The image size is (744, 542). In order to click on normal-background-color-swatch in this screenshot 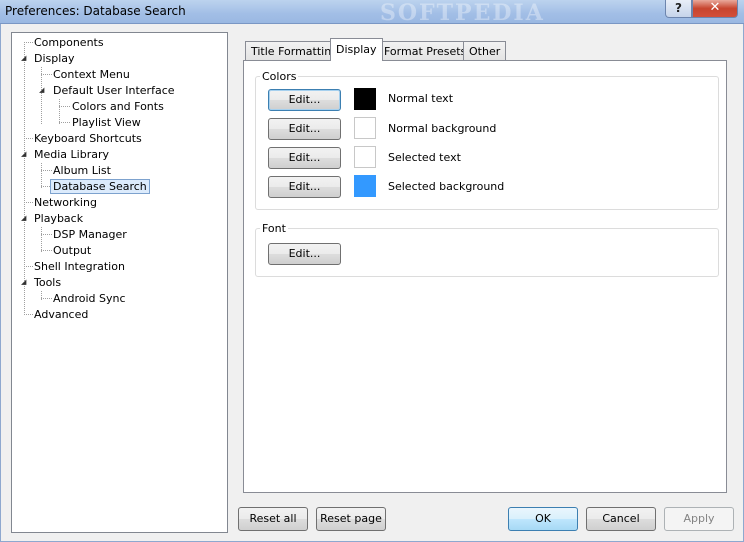, I will do `click(365, 128)`.